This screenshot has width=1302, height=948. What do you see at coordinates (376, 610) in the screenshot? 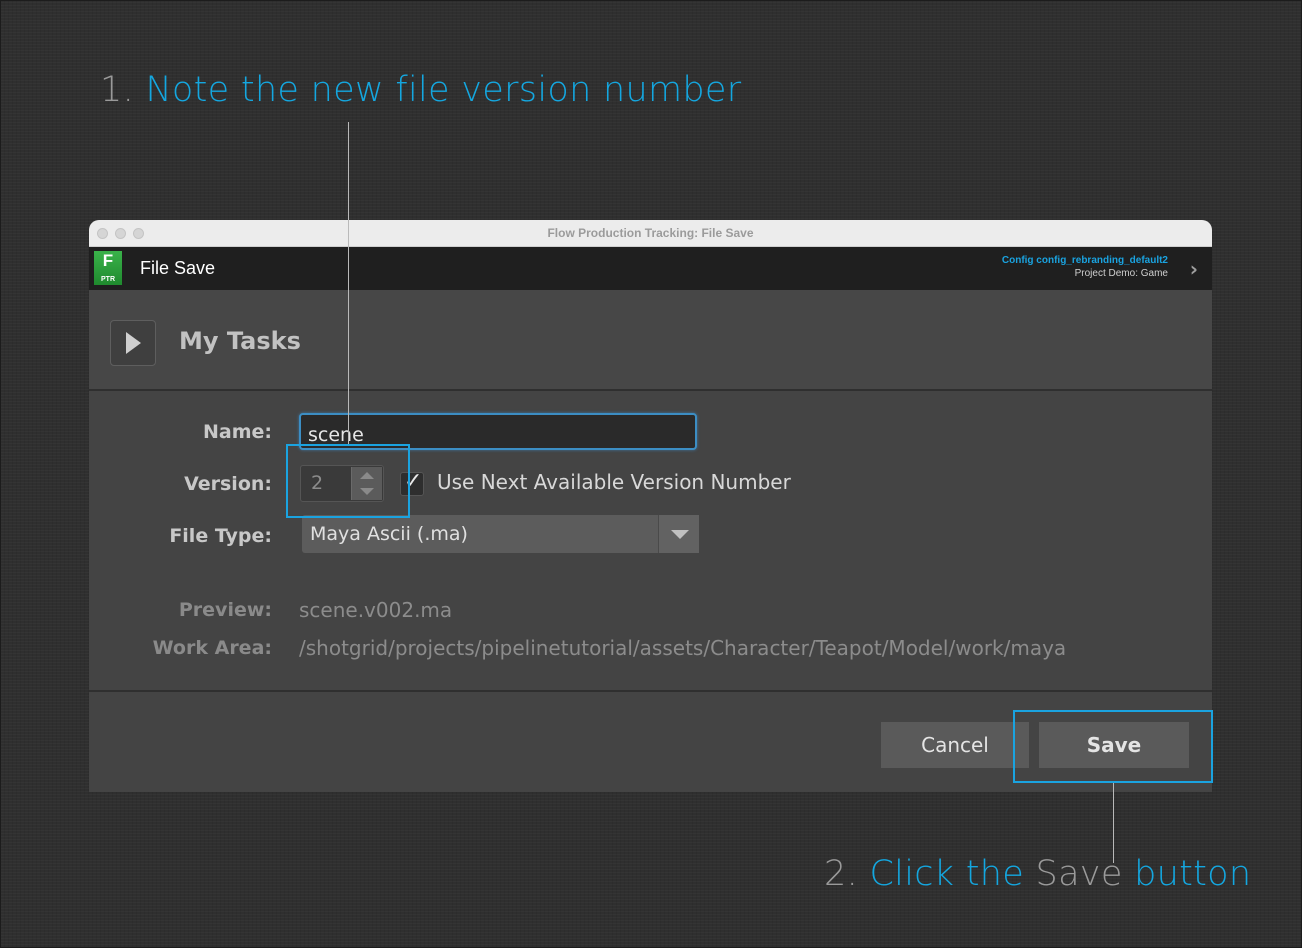
I see `preview-value: scene.v002.ma` at bounding box center [376, 610].